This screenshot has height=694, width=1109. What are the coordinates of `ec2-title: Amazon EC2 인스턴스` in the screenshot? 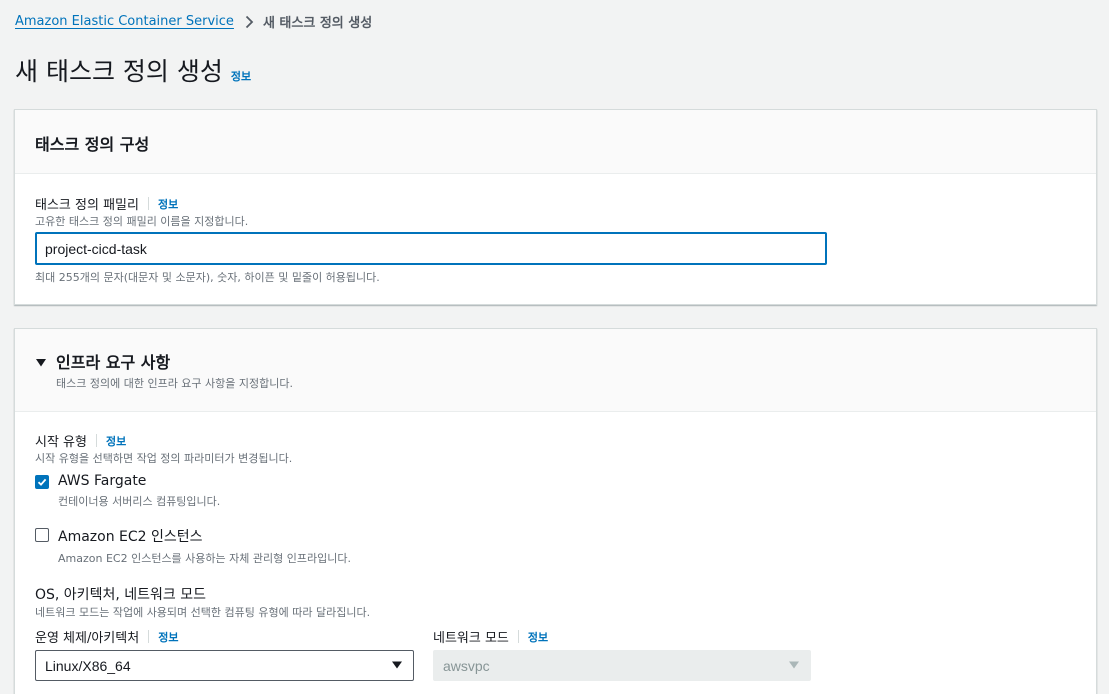 It's located at (130, 537).